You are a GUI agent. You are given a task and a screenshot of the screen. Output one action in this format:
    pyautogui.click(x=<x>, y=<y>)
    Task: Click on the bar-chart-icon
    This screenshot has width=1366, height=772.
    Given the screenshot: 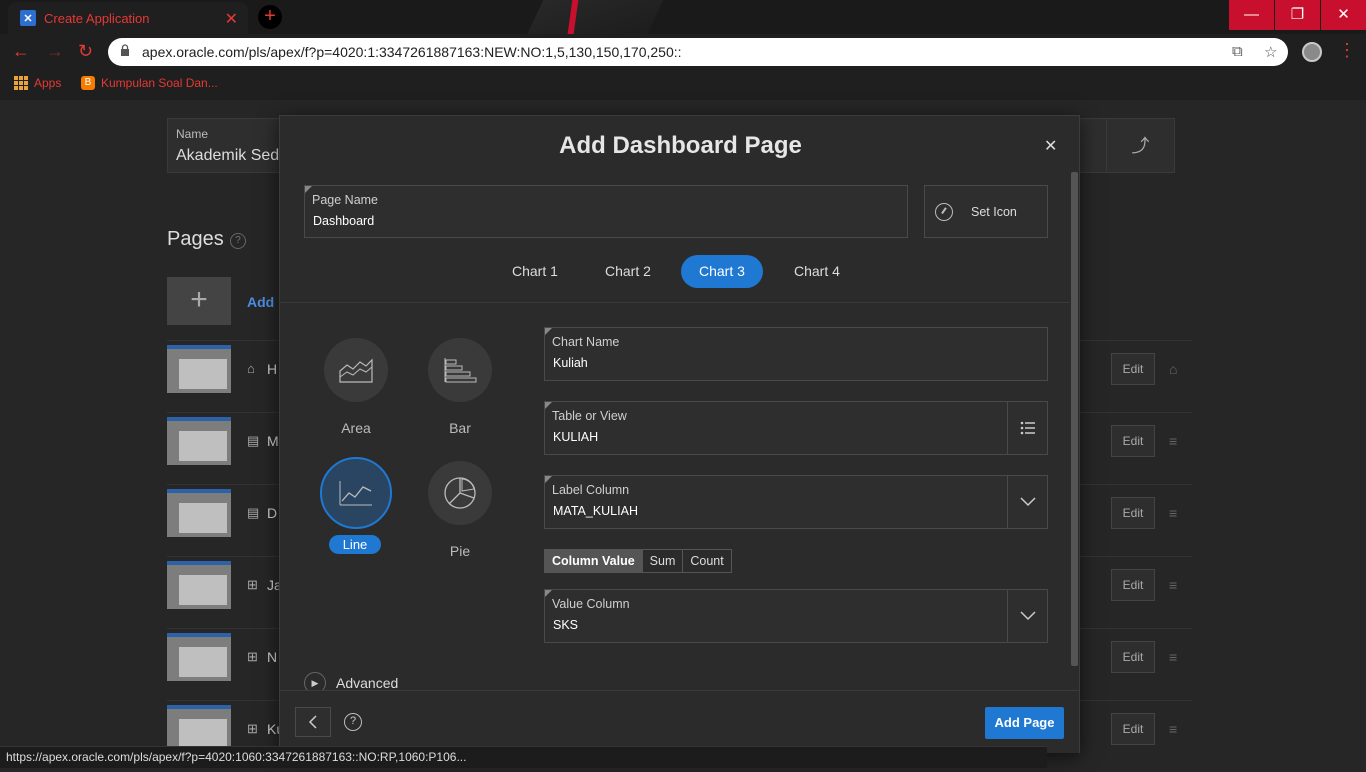 What is the action you would take?
    pyautogui.click(x=460, y=370)
    